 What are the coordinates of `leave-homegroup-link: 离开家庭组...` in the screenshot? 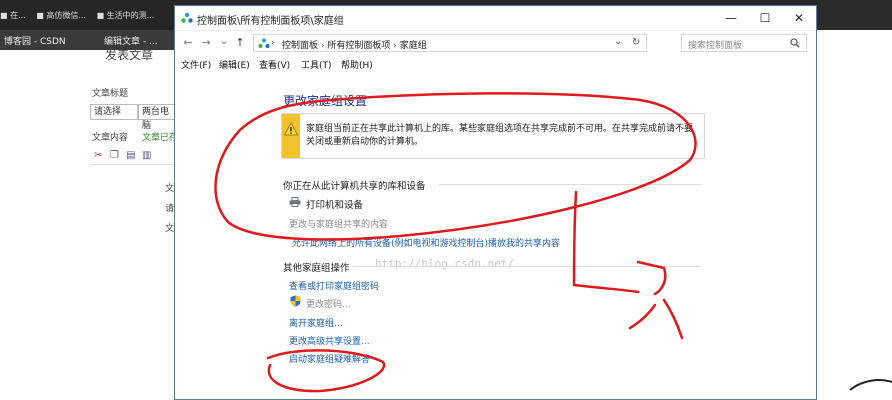 It's located at (316, 322).